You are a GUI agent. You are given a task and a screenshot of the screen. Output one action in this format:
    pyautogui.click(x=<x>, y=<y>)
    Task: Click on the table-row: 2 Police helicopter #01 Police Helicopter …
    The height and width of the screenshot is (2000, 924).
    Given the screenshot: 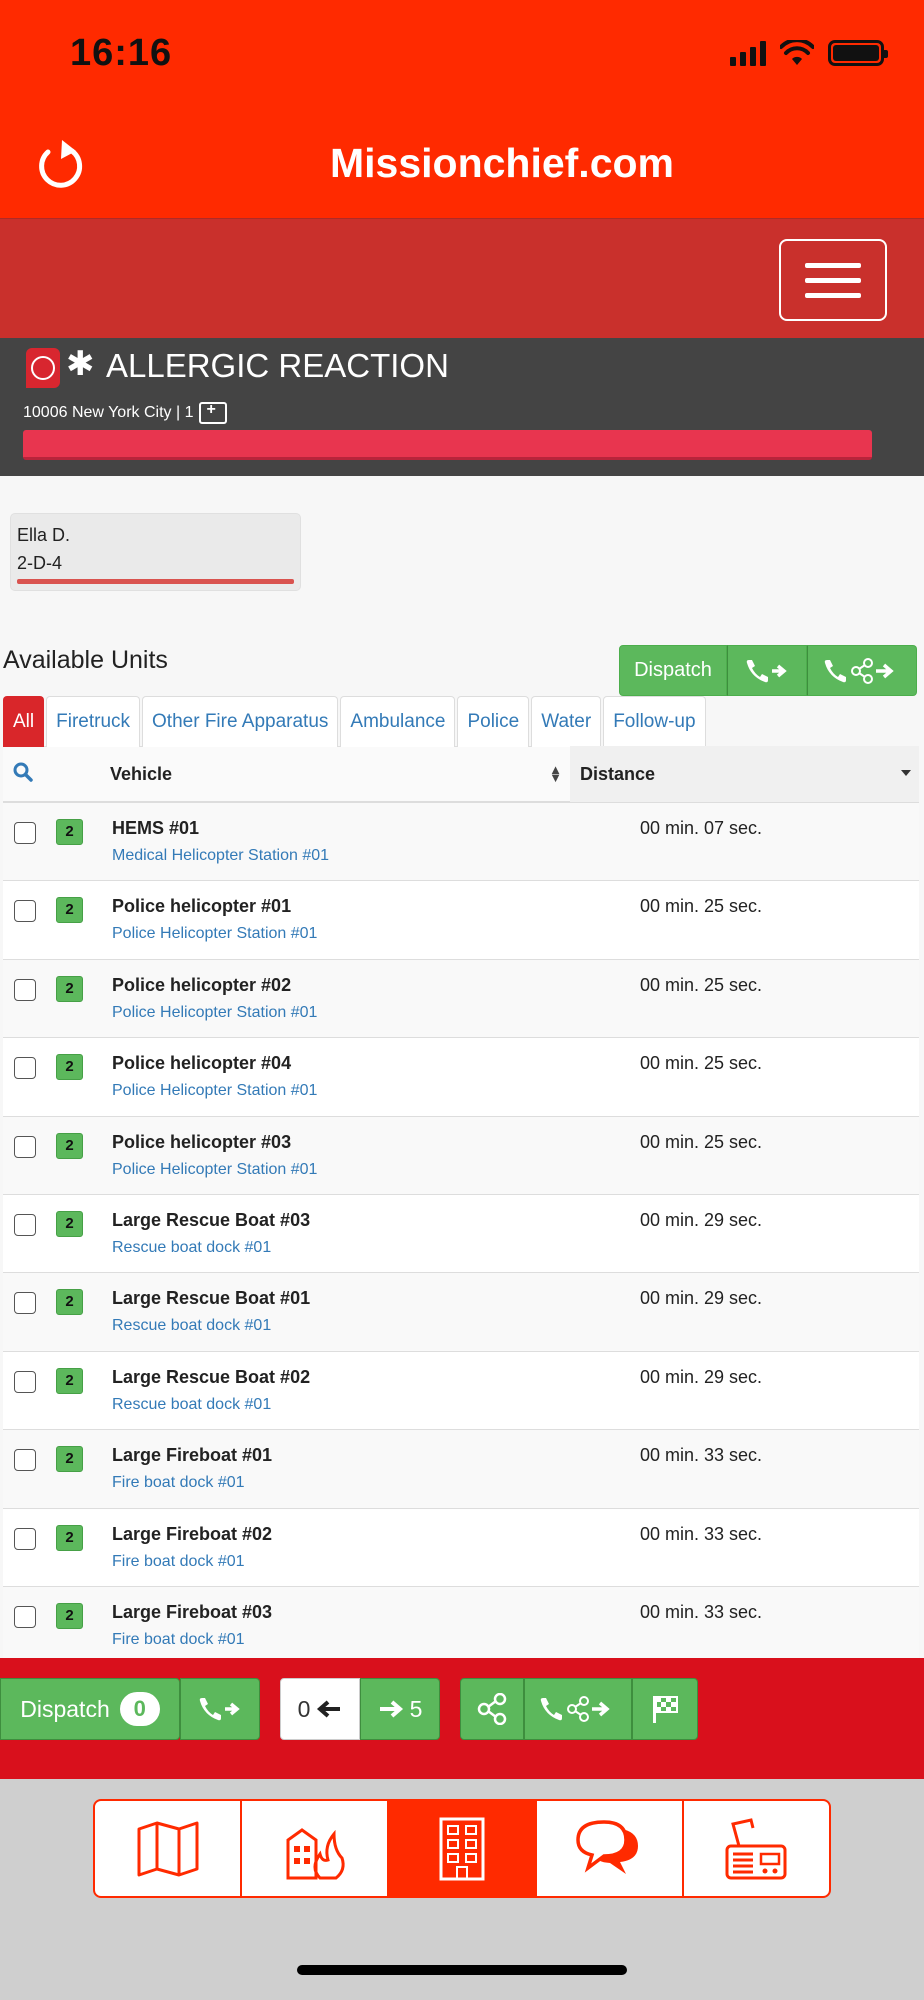 What is the action you would take?
    pyautogui.click(x=461, y=920)
    